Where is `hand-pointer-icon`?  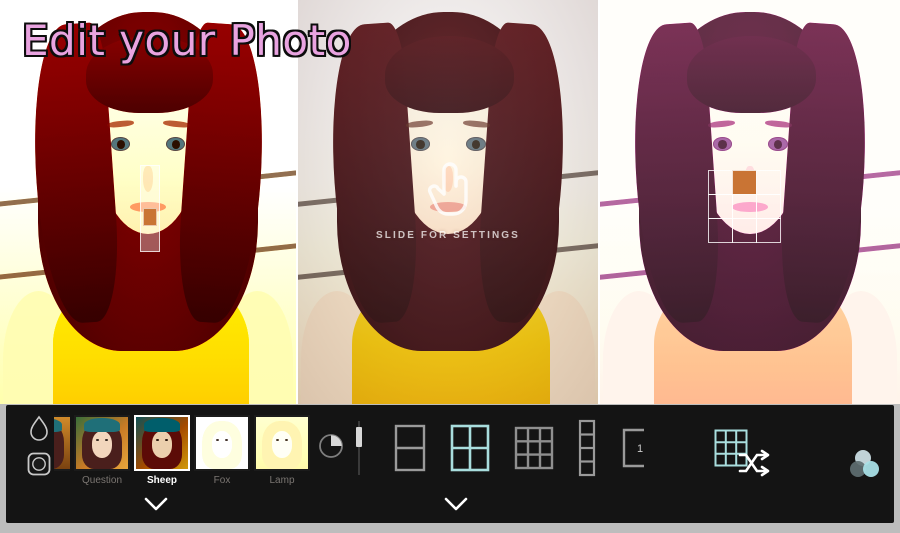 hand-pointer-icon is located at coordinates (450, 191).